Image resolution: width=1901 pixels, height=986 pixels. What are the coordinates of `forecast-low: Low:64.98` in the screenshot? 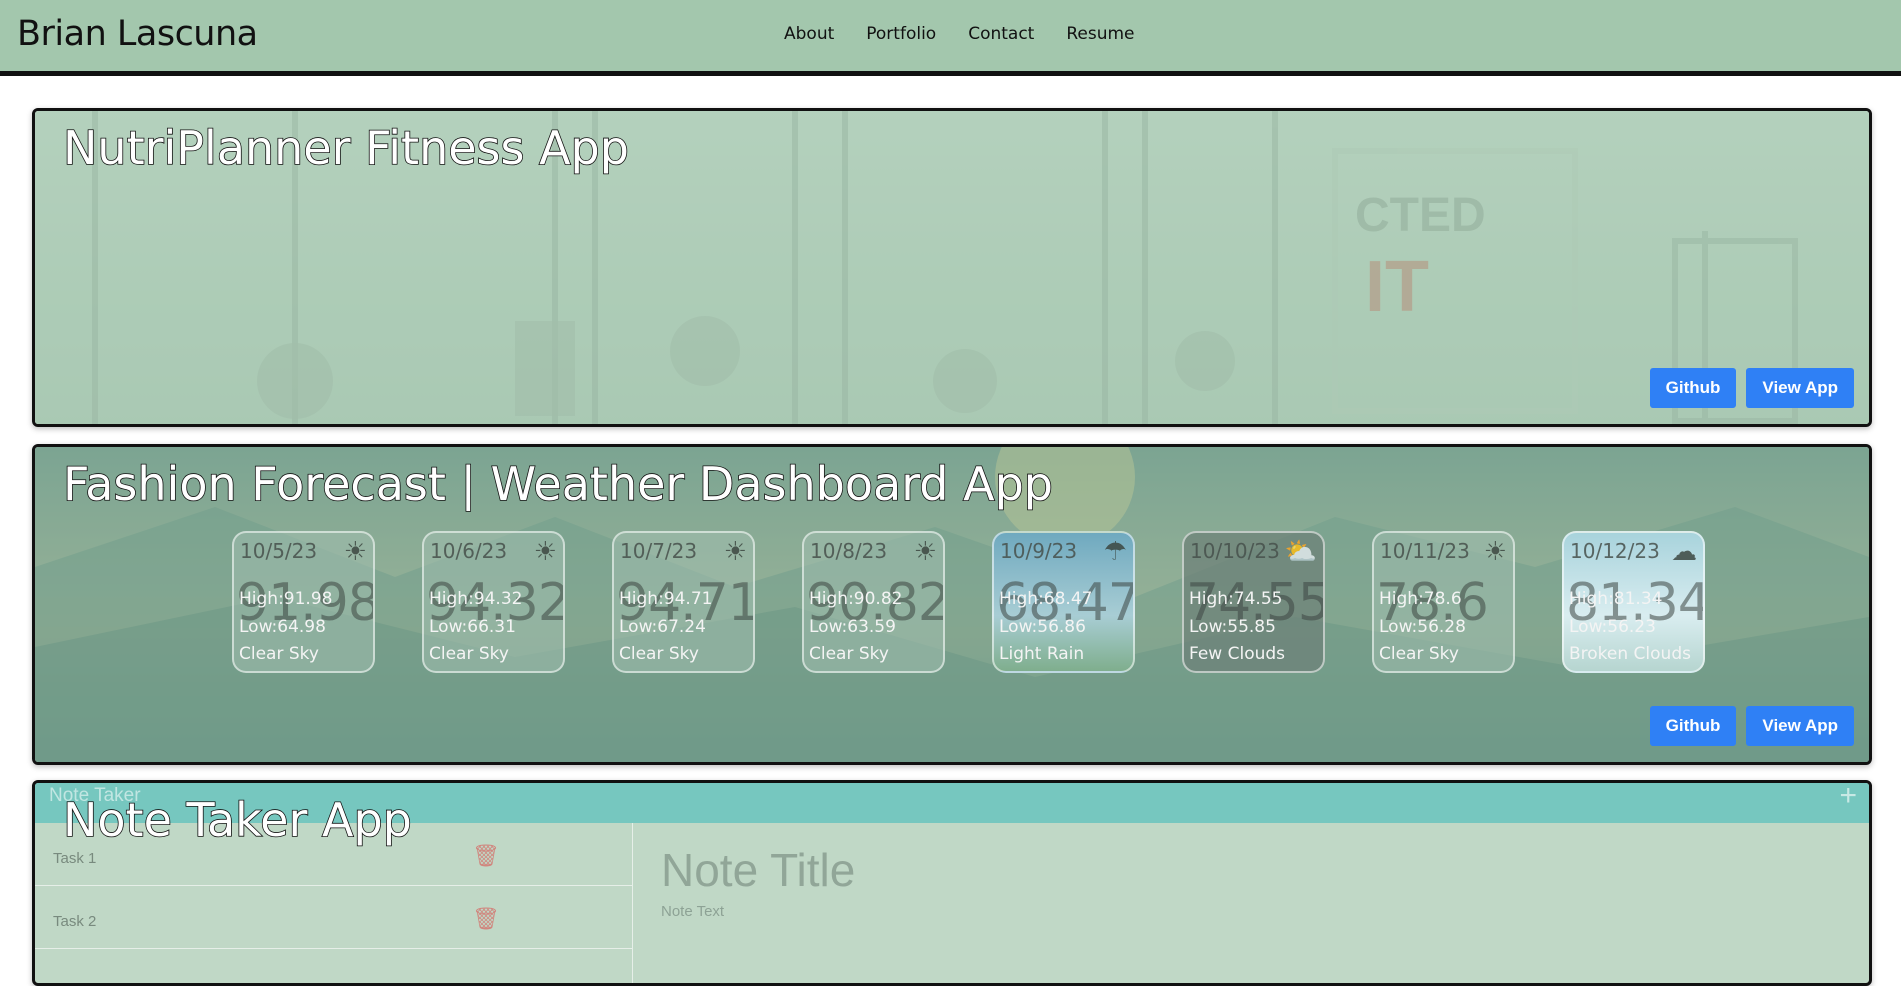 It's located at (282, 627).